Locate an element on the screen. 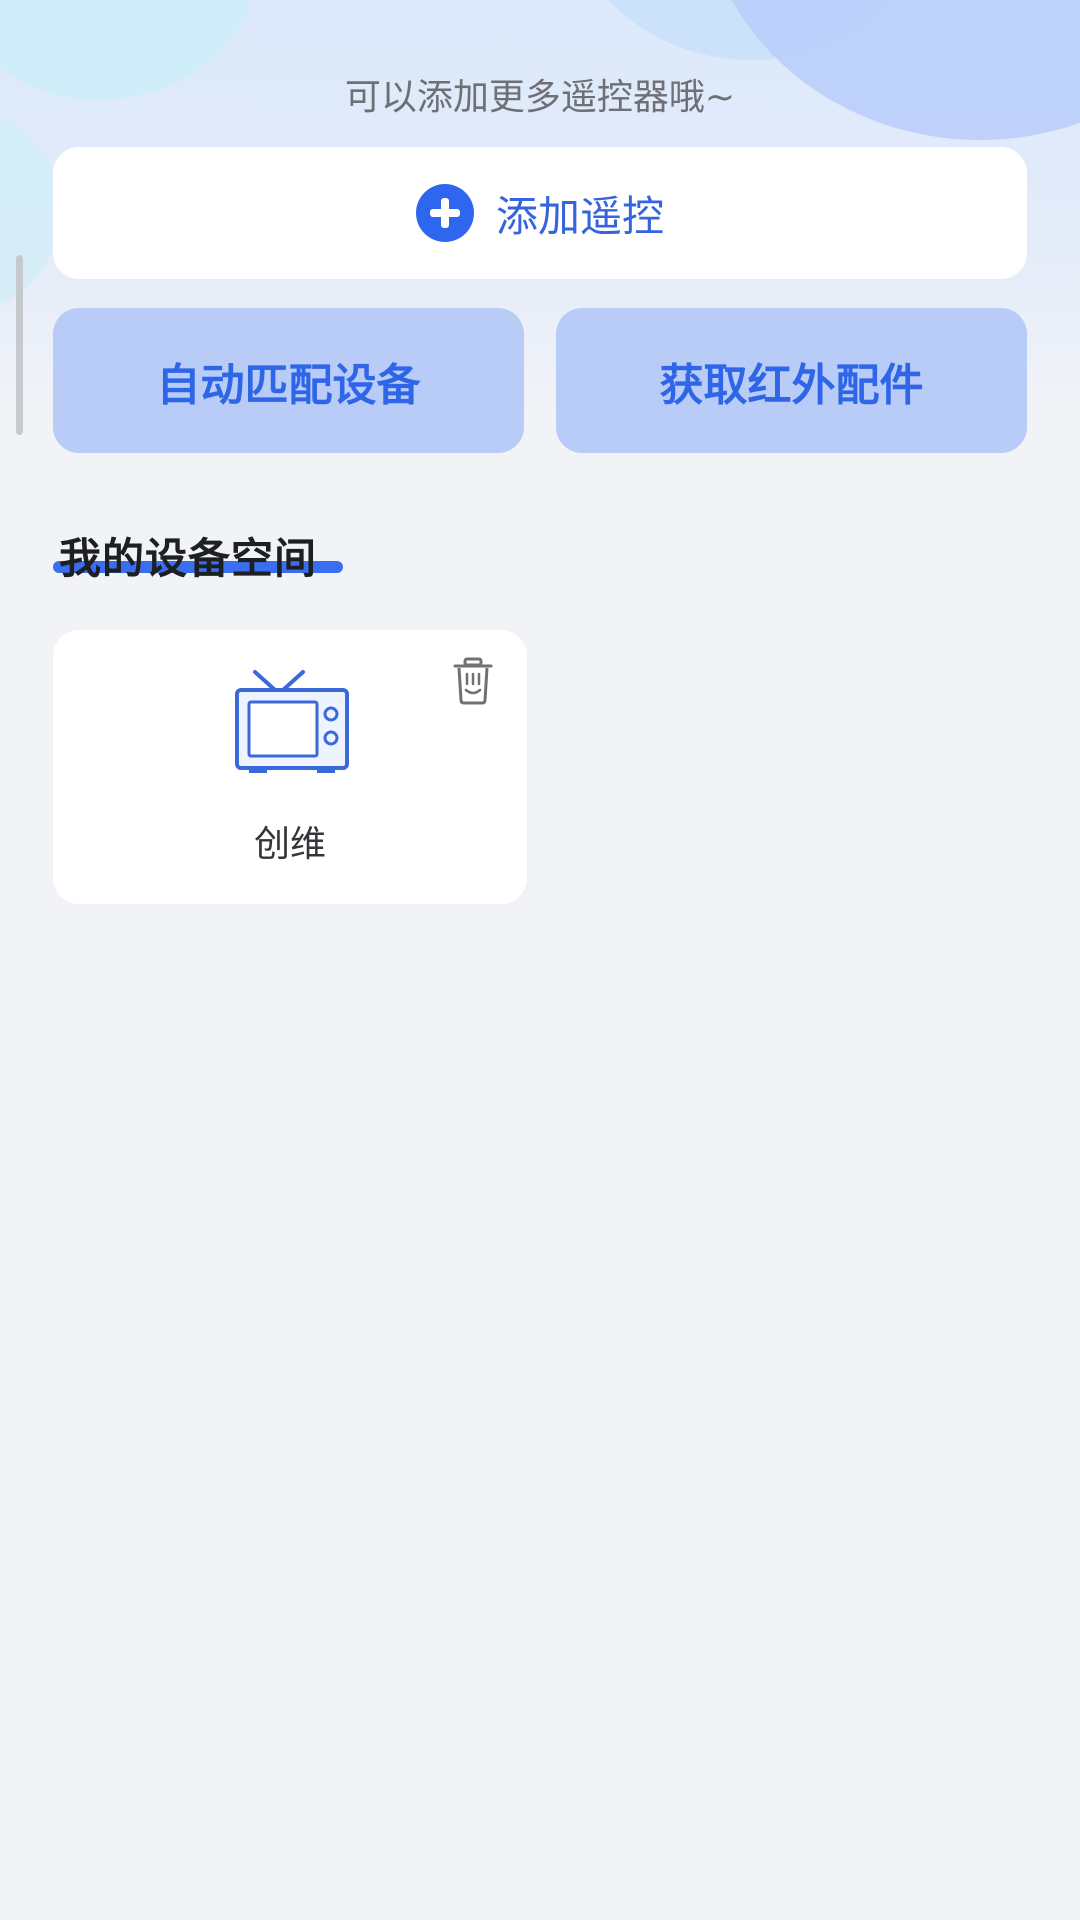  add-more-hint: 可以添加更多遥控器哦~ is located at coordinates (540, 97).